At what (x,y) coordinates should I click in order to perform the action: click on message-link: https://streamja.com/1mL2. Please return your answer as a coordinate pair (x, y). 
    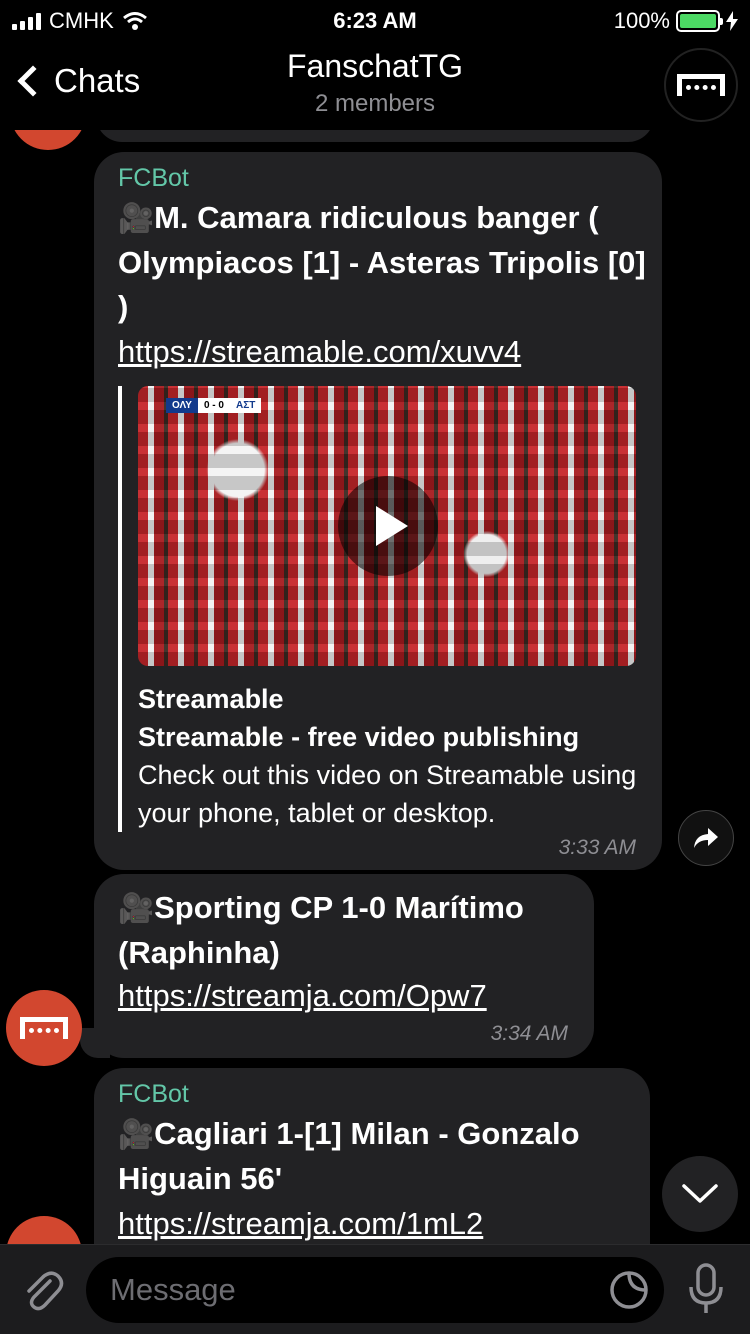
    Looking at the image, I should click on (300, 1223).